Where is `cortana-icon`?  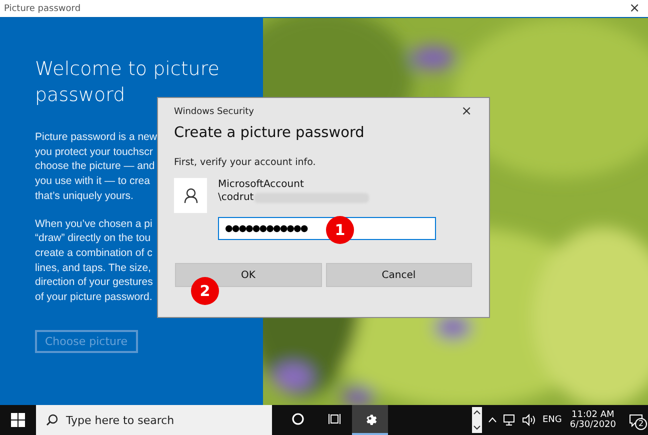
cortana-icon is located at coordinates (298, 419).